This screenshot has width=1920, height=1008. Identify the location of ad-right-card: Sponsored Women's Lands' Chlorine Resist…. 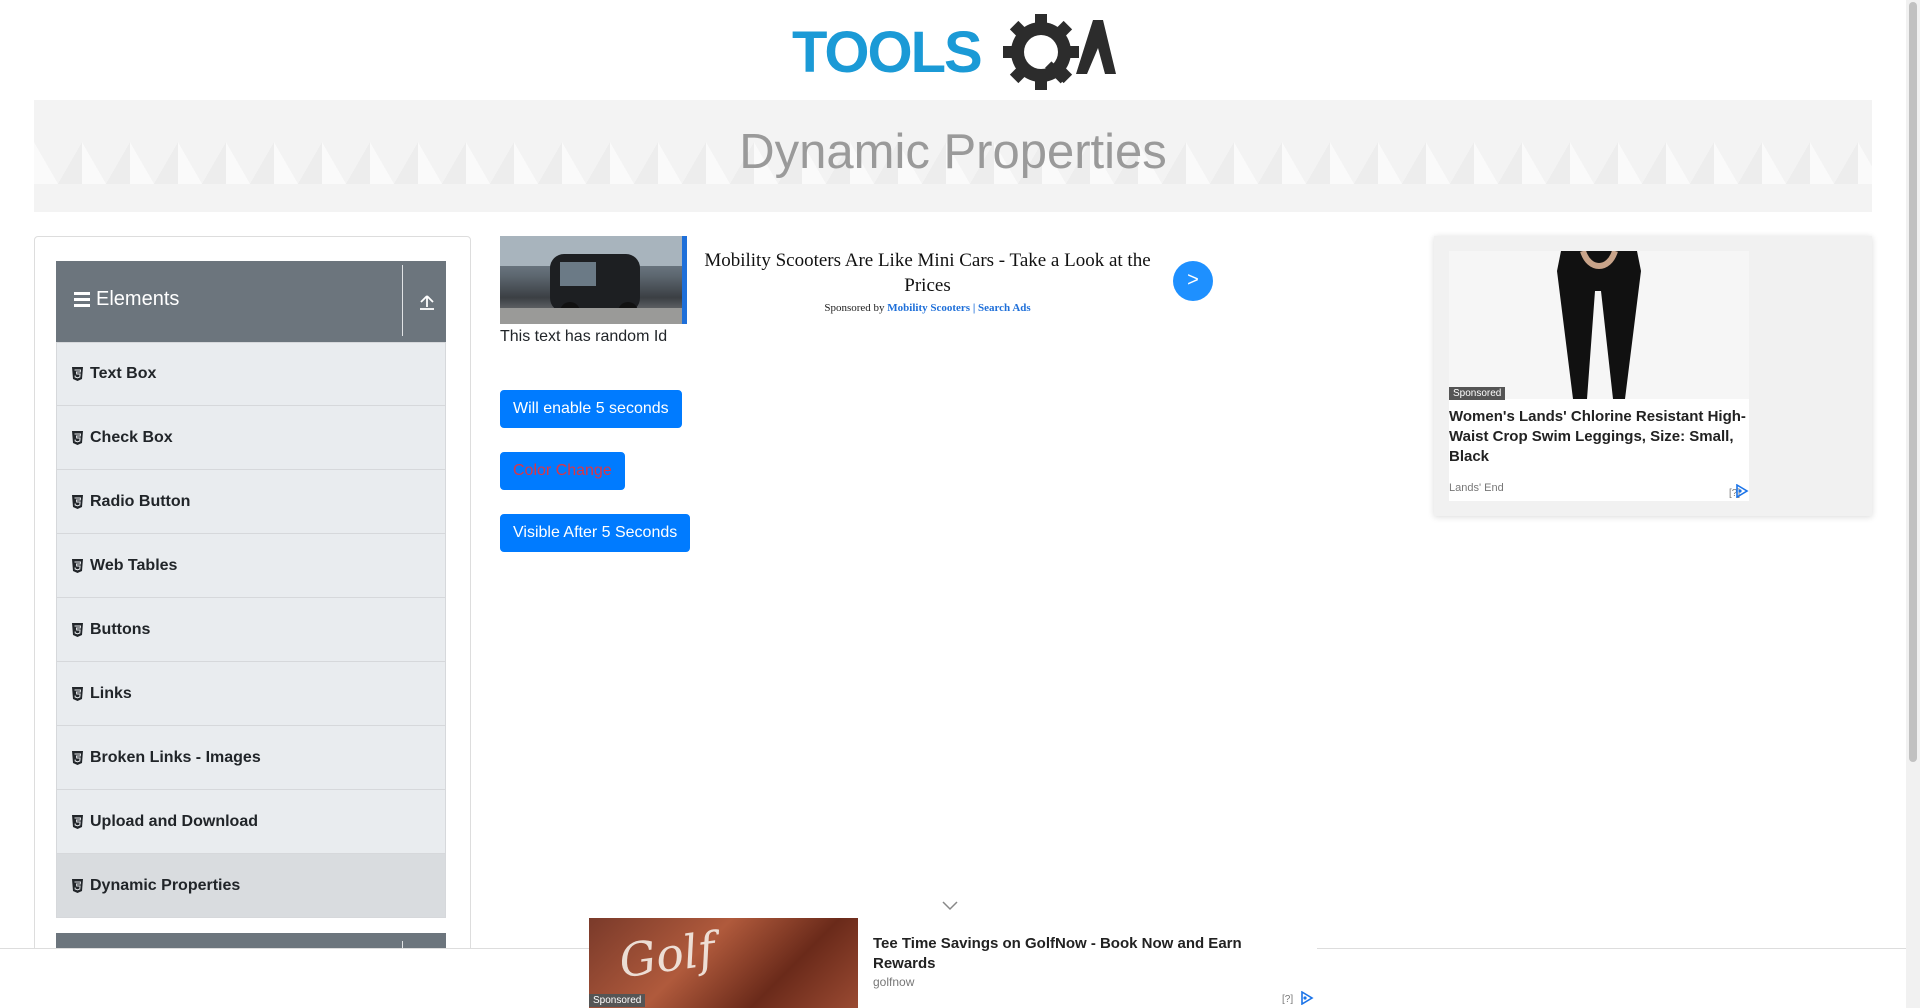
(1599, 375).